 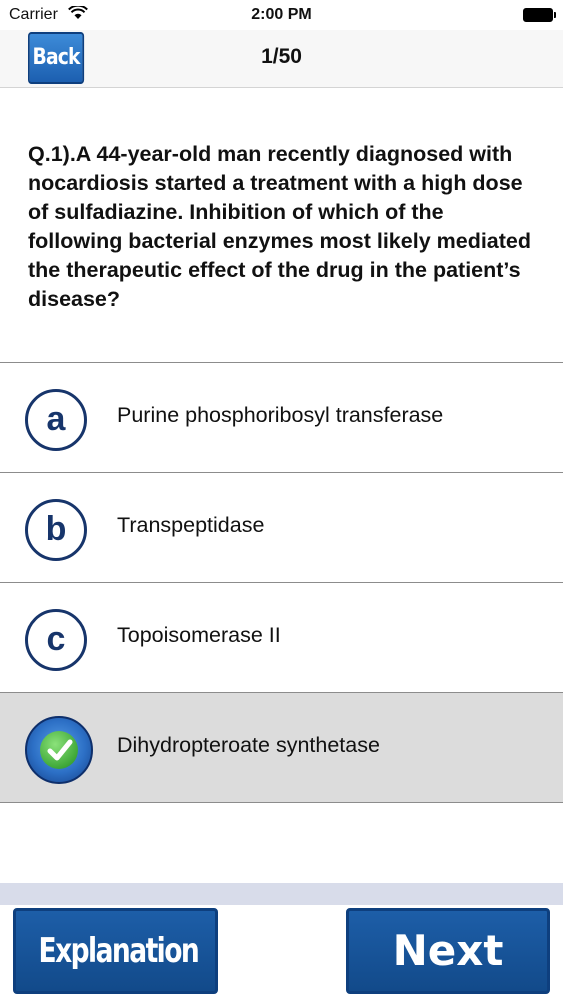 I want to click on clock: 2:00 PM, so click(x=281, y=14).